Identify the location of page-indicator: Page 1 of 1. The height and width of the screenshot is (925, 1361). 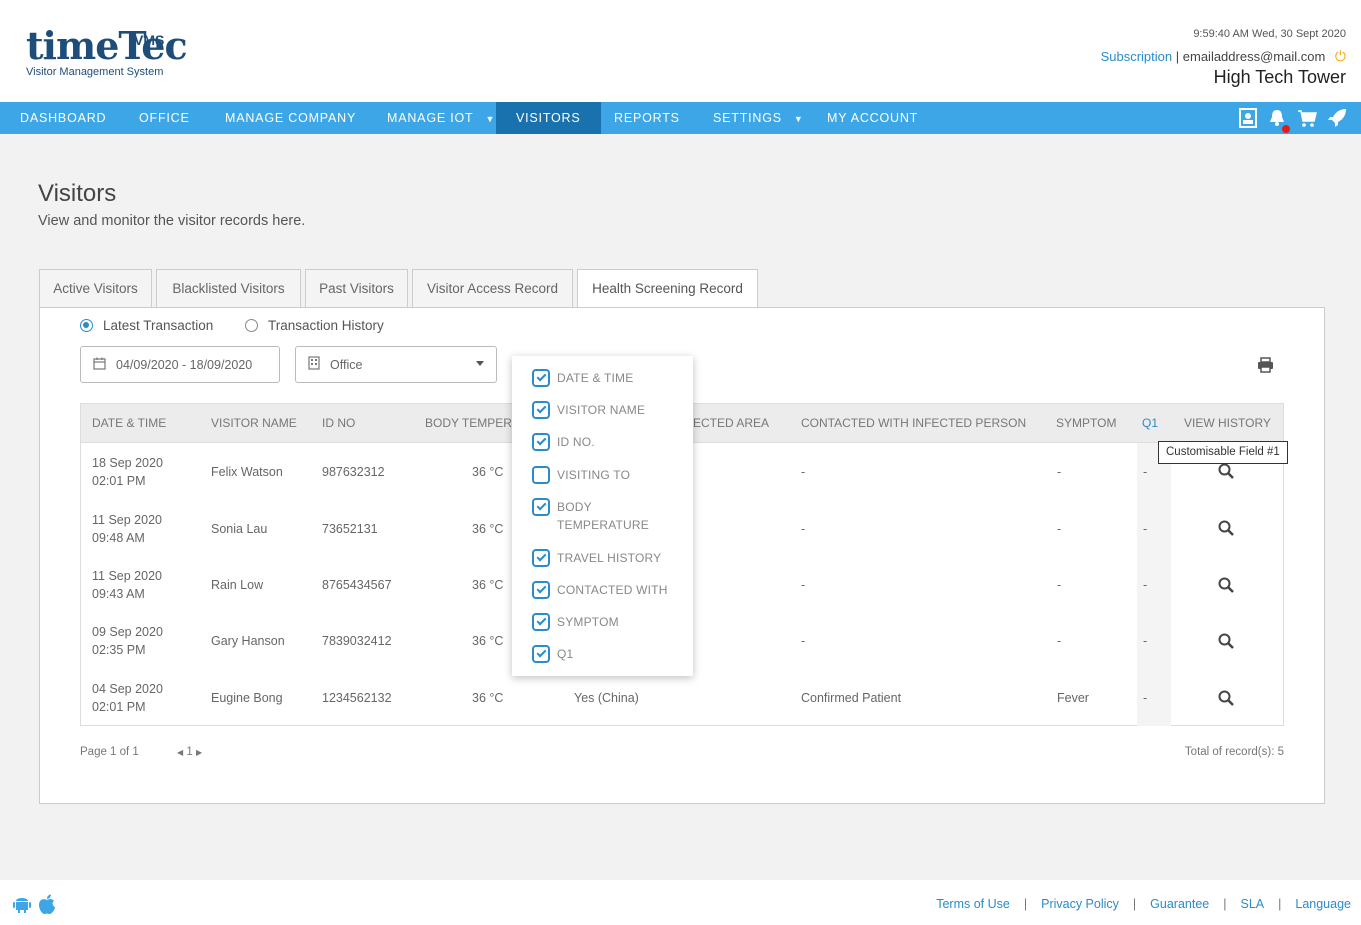
(109, 752).